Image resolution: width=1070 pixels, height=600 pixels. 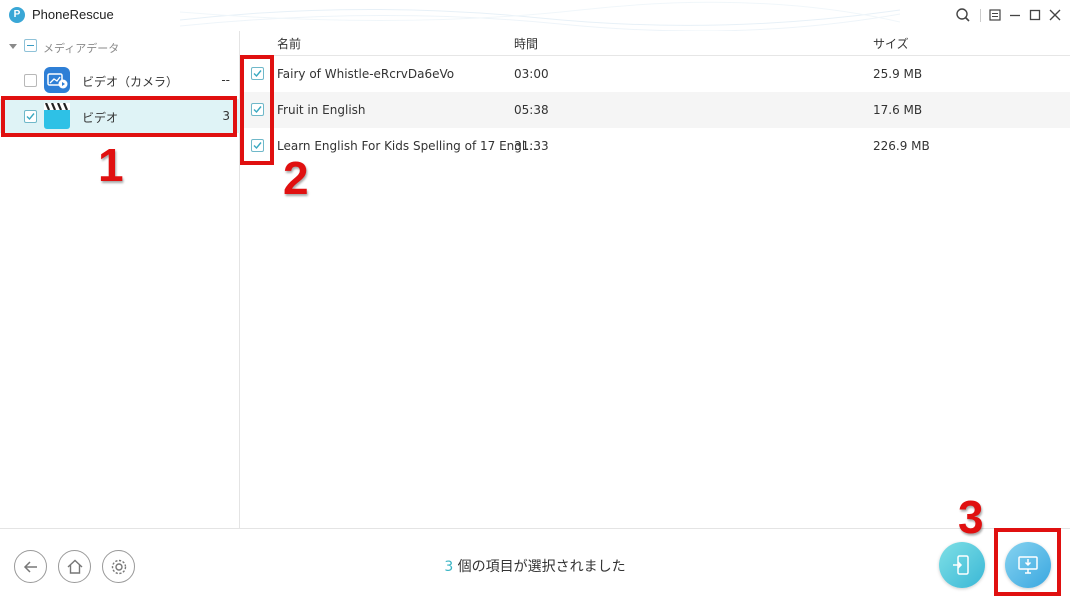 I want to click on file-size: 226.9 MB, so click(x=901, y=146).